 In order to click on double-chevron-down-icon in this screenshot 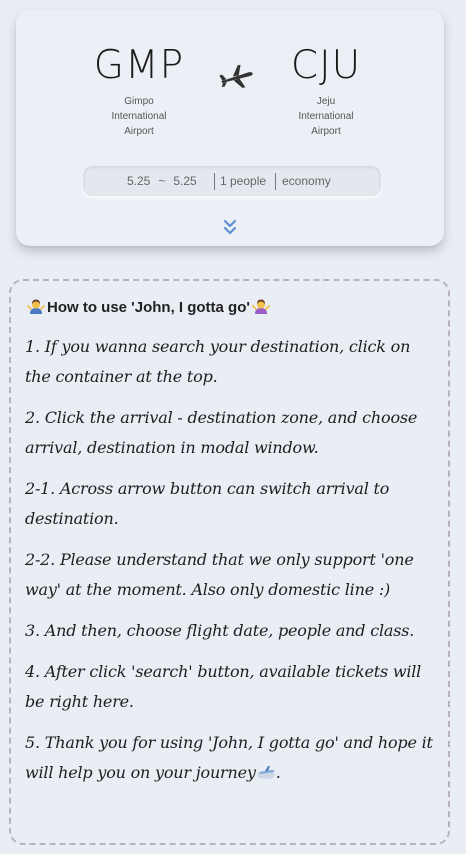, I will do `click(230, 227)`.